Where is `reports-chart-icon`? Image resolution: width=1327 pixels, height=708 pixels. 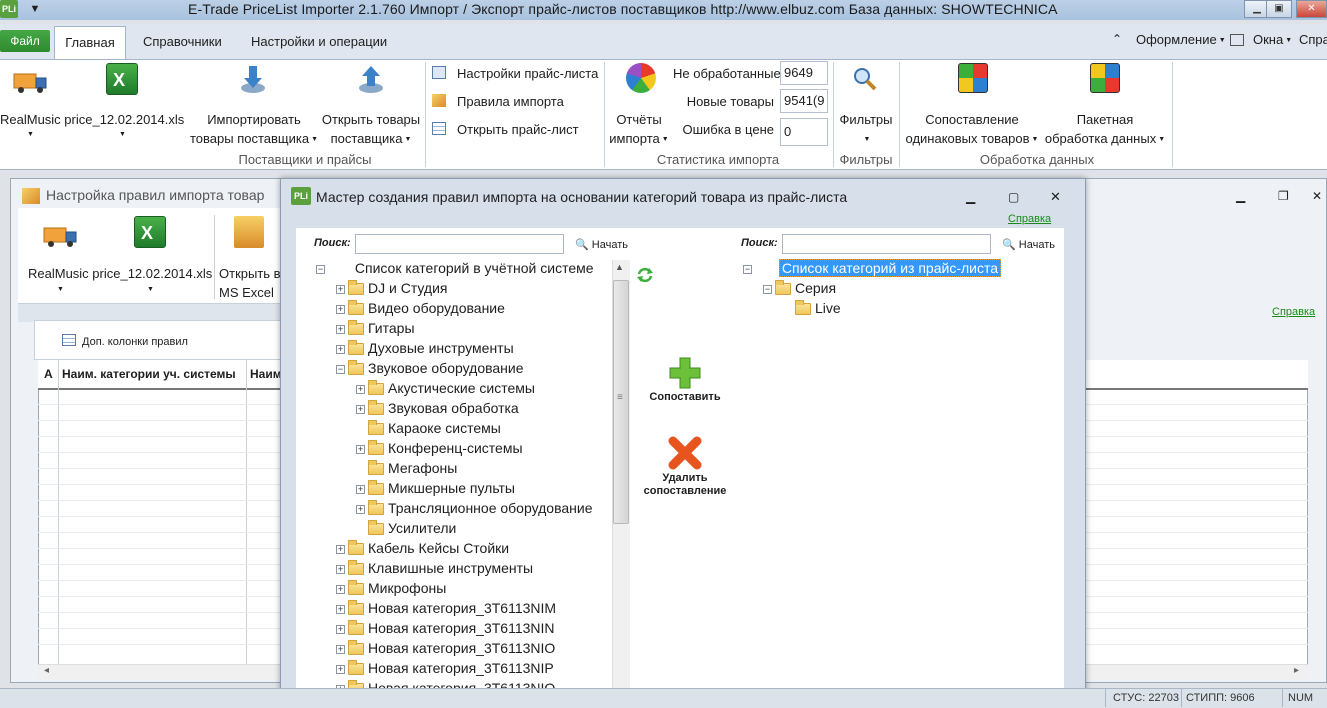
reports-chart-icon is located at coordinates (641, 78).